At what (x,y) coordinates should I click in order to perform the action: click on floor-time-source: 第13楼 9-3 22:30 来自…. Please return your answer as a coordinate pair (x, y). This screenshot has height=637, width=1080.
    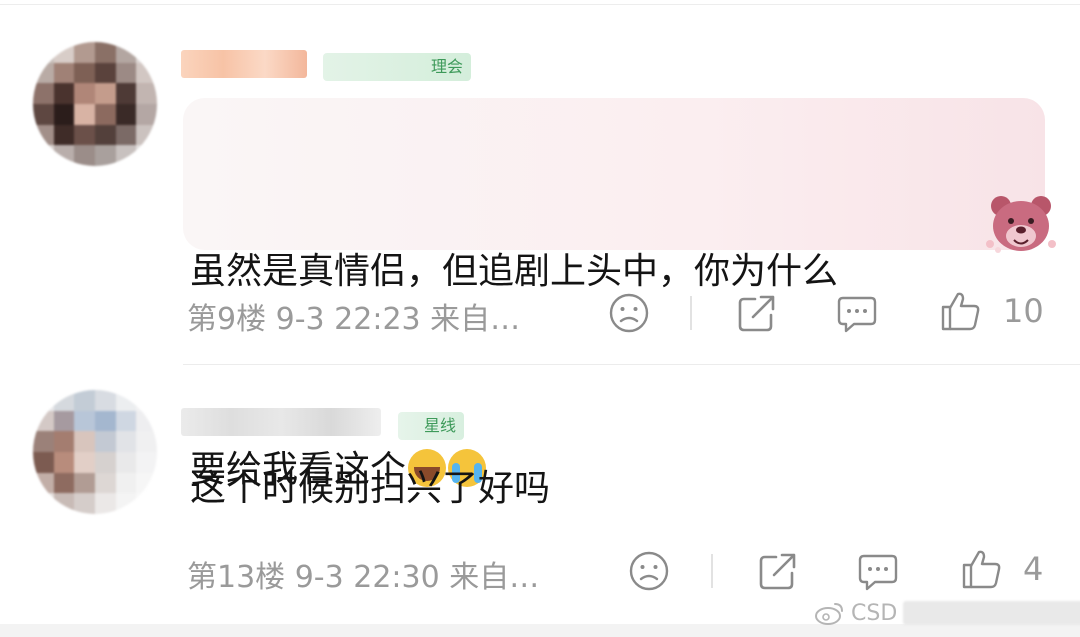
    Looking at the image, I should click on (363, 577).